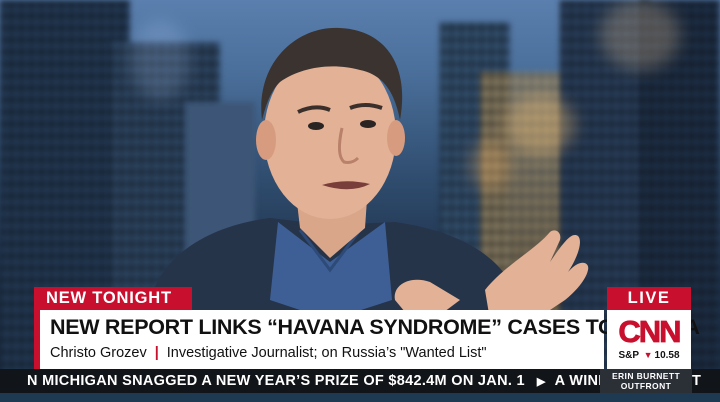  I want to click on cnn-logo-text: CNN, so click(649, 331).